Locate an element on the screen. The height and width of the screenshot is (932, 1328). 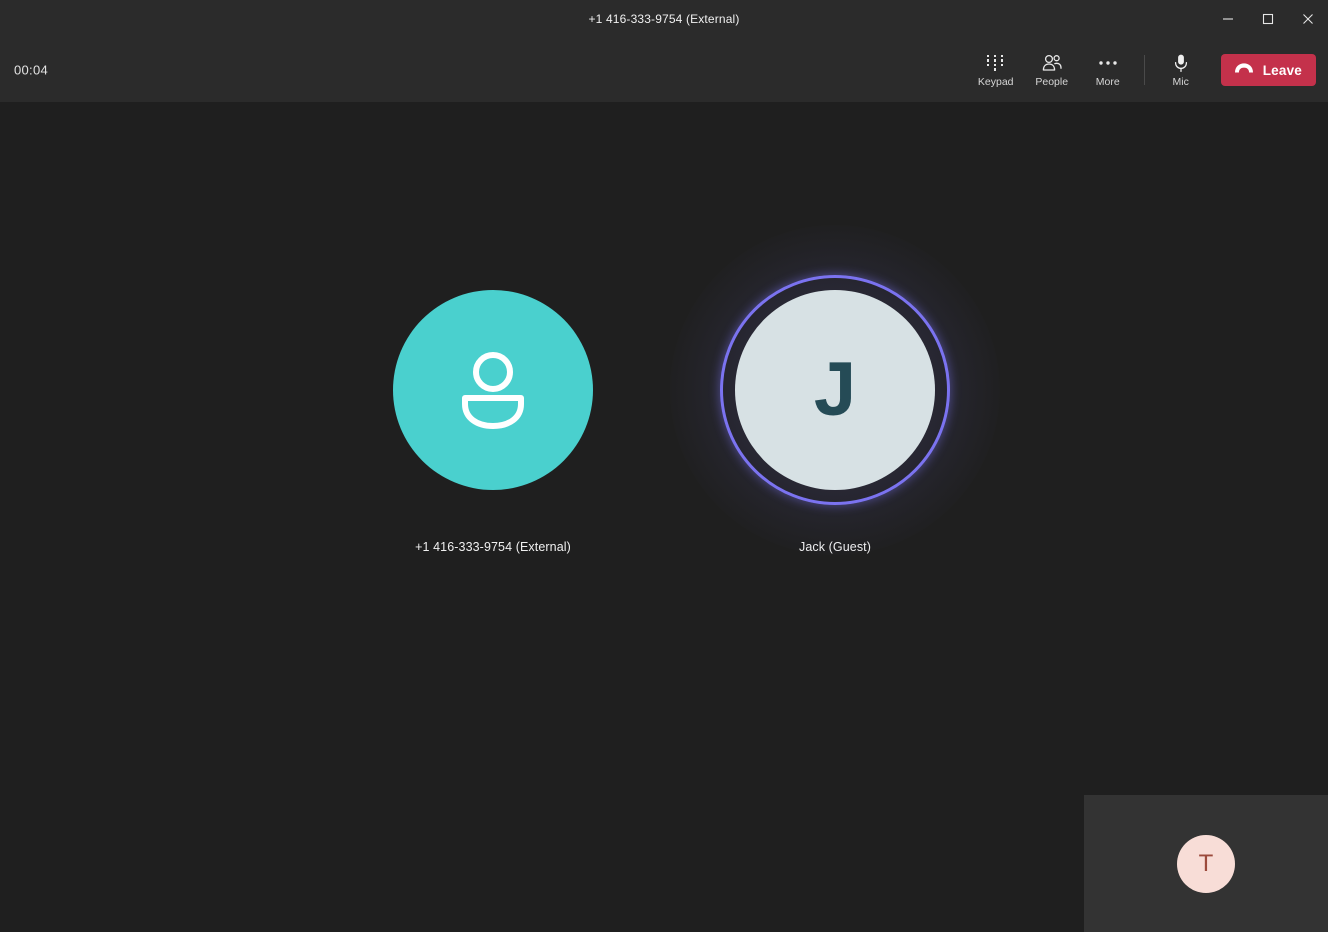
people-button: People is located at coordinates (1052, 70).